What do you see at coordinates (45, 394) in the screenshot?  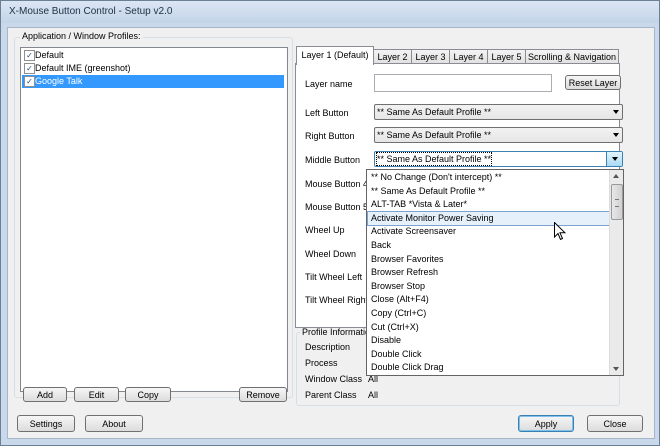 I see `add-profile-button: Add` at bounding box center [45, 394].